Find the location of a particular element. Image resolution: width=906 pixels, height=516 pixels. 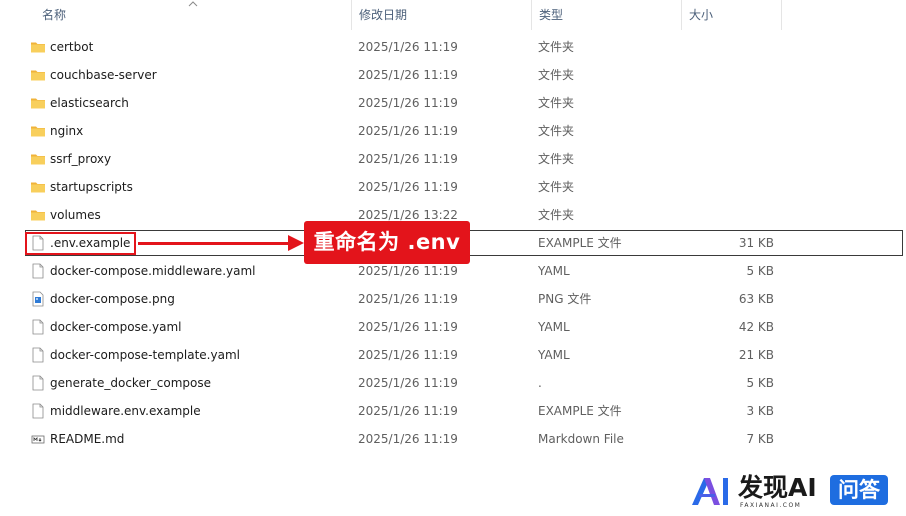

file-name: volumes is located at coordinates (75, 215).